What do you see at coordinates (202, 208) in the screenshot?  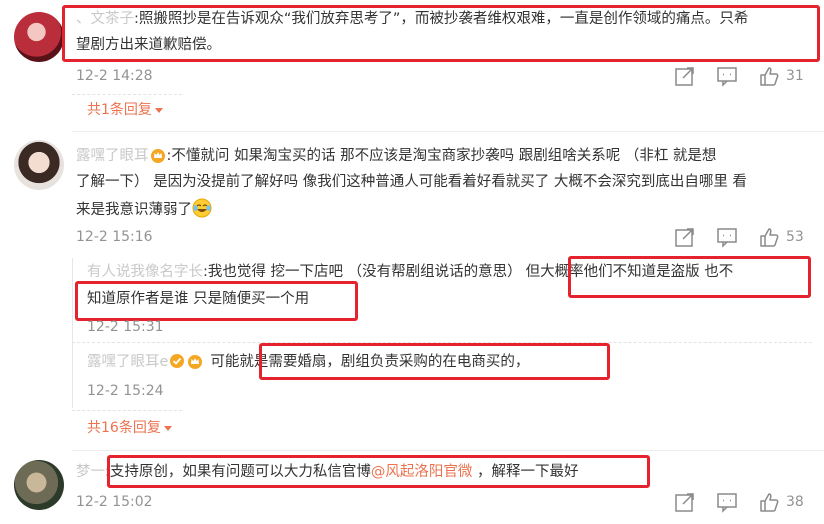 I see `laughing-tears-emoji-icon` at bounding box center [202, 208].